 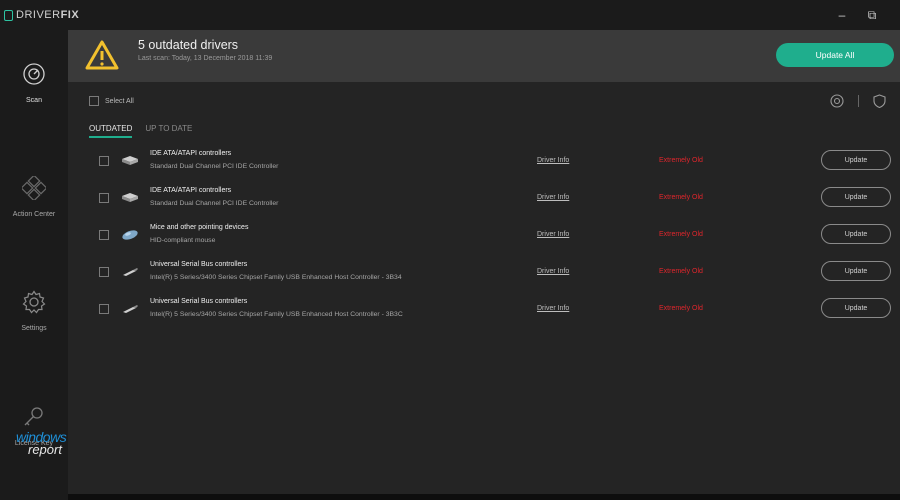 I want to click on mouse-icon, so click(x=130, y=235).